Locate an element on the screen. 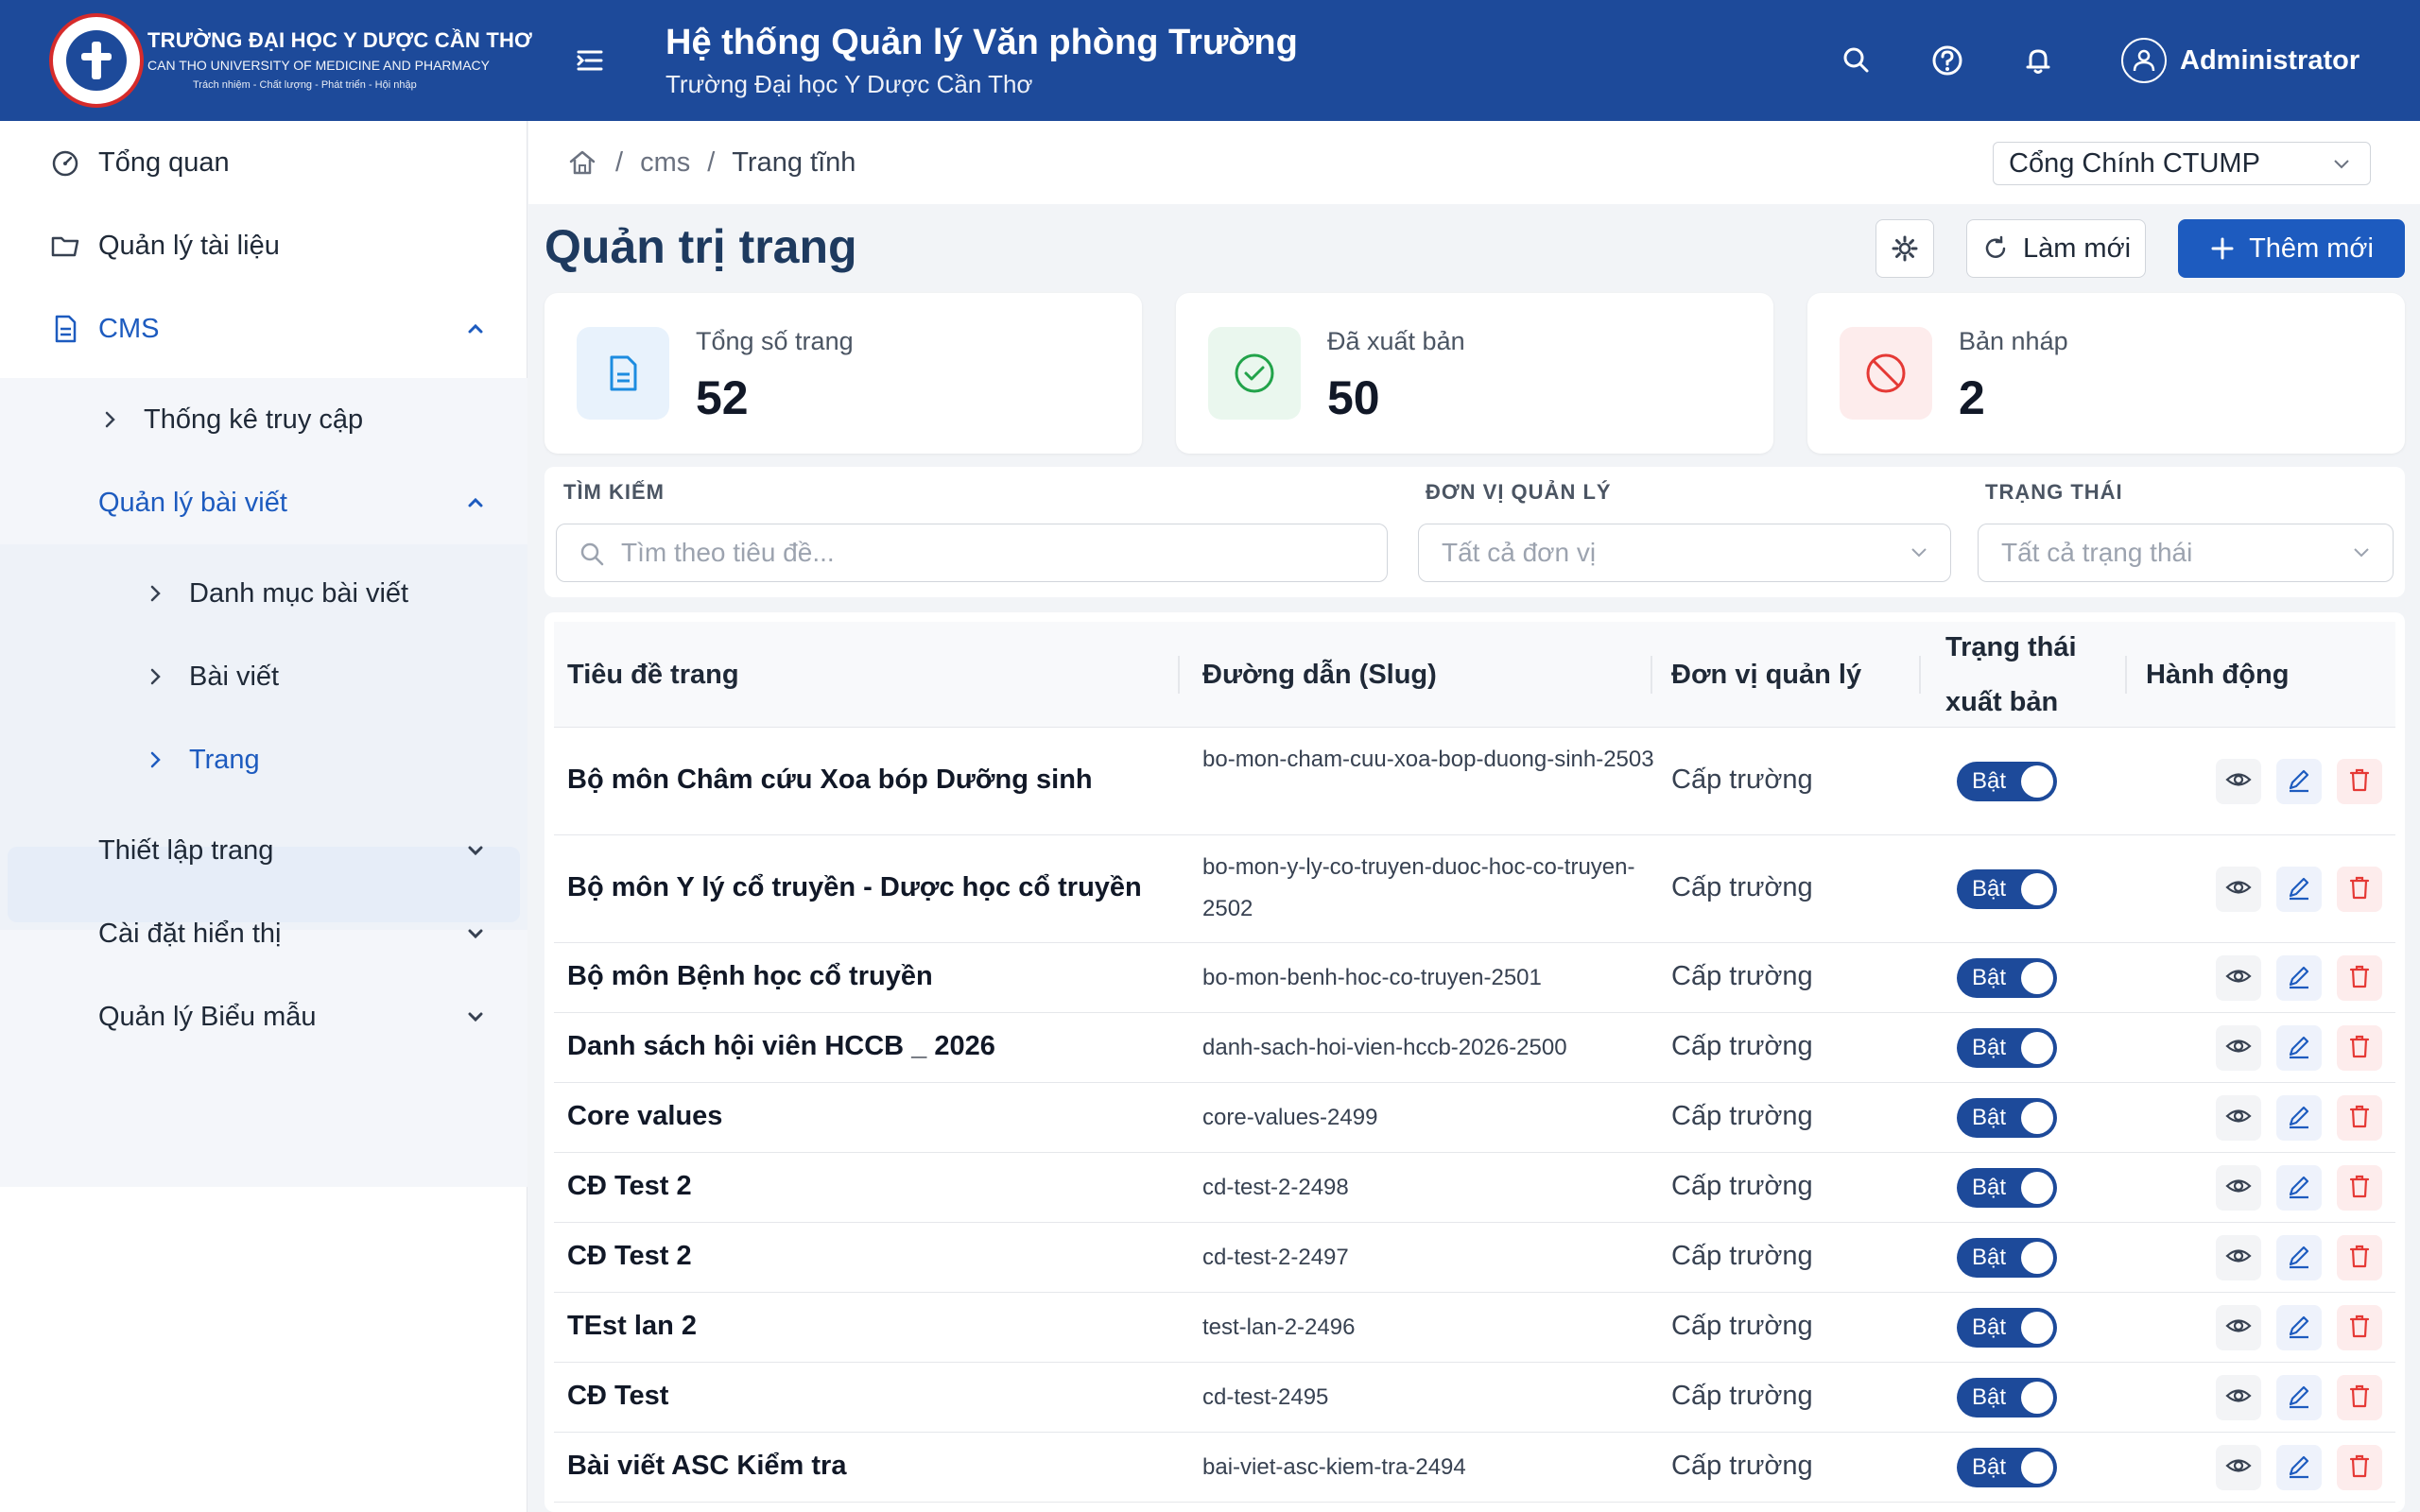 This screenshot has height=1512, width=2420. refresh-button: Làm mới is located at coordinates (2056, 248).